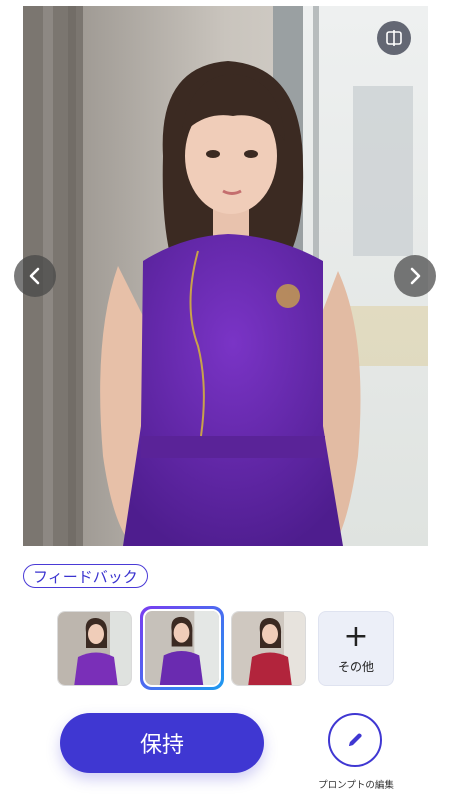  I want to click on plus-icon: +, so click(356, 636).